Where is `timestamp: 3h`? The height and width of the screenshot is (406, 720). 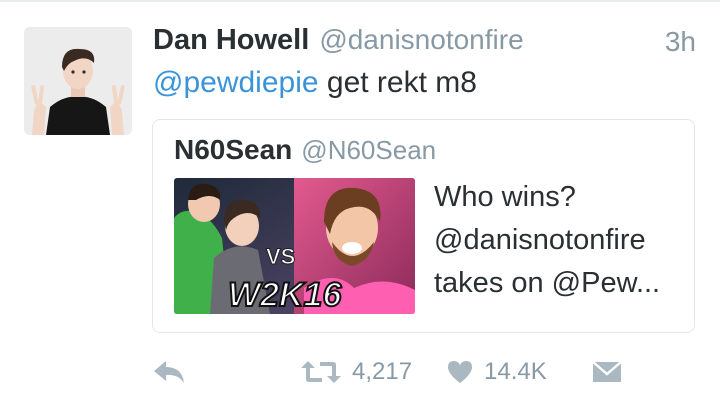
timestamp: 3h is located at coordinates (680, 42).